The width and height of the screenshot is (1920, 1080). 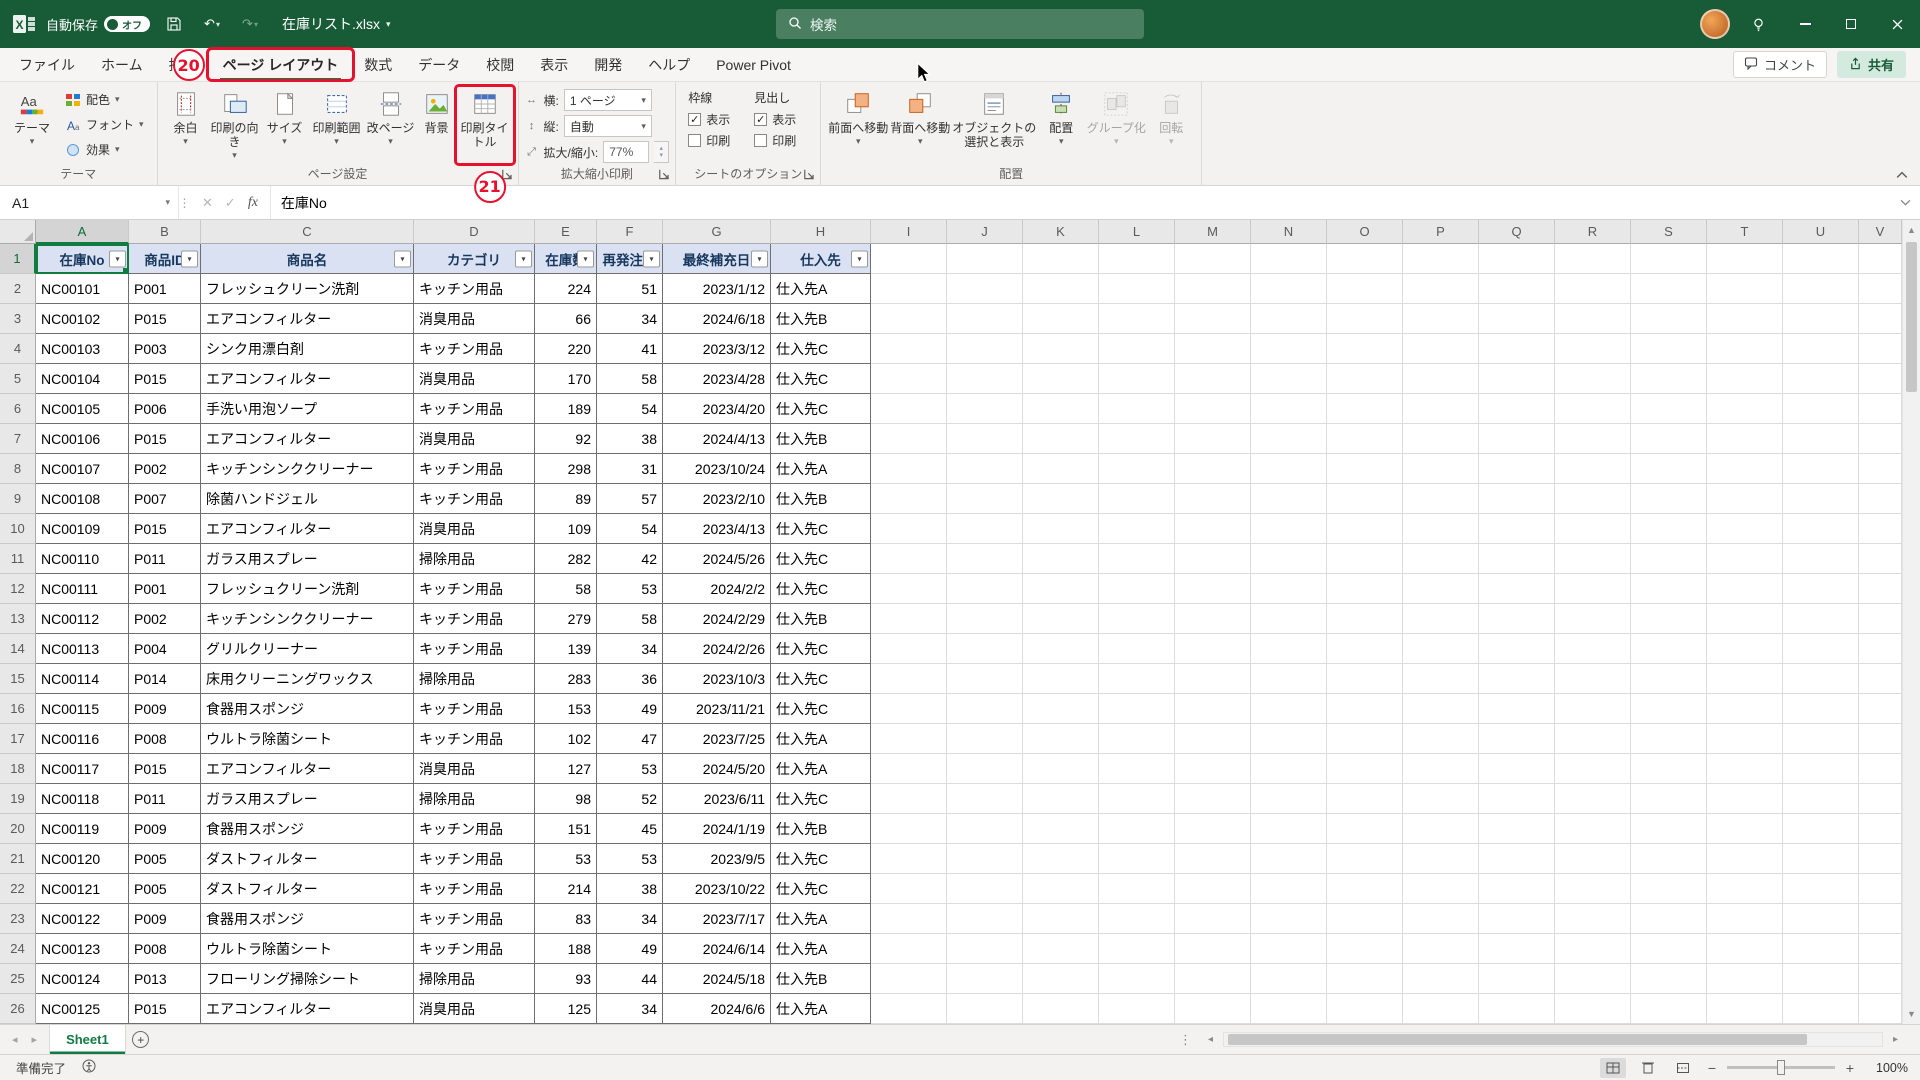 What do you see at coordinates (909, 619) in the screenshot?
I see `cell-I13` at bounding box center [909, 619].